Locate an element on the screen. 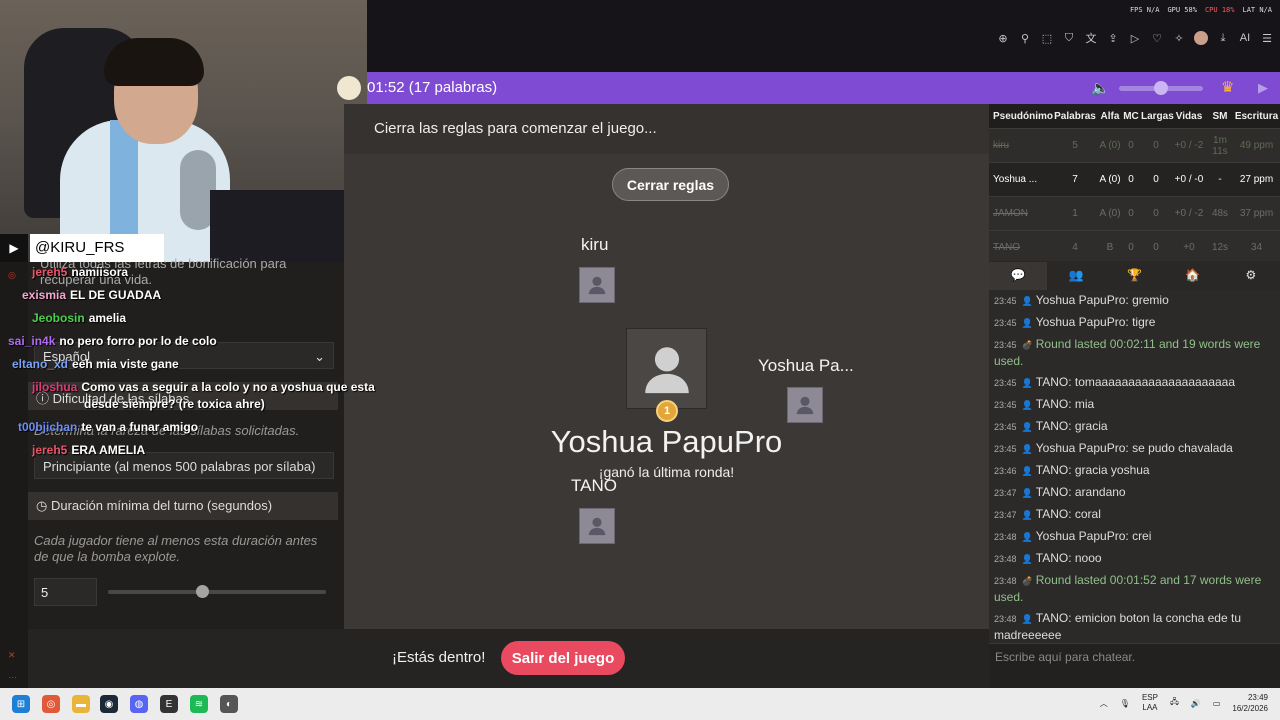  battery-icon: ▭ is located at coordinates (1217, 703).